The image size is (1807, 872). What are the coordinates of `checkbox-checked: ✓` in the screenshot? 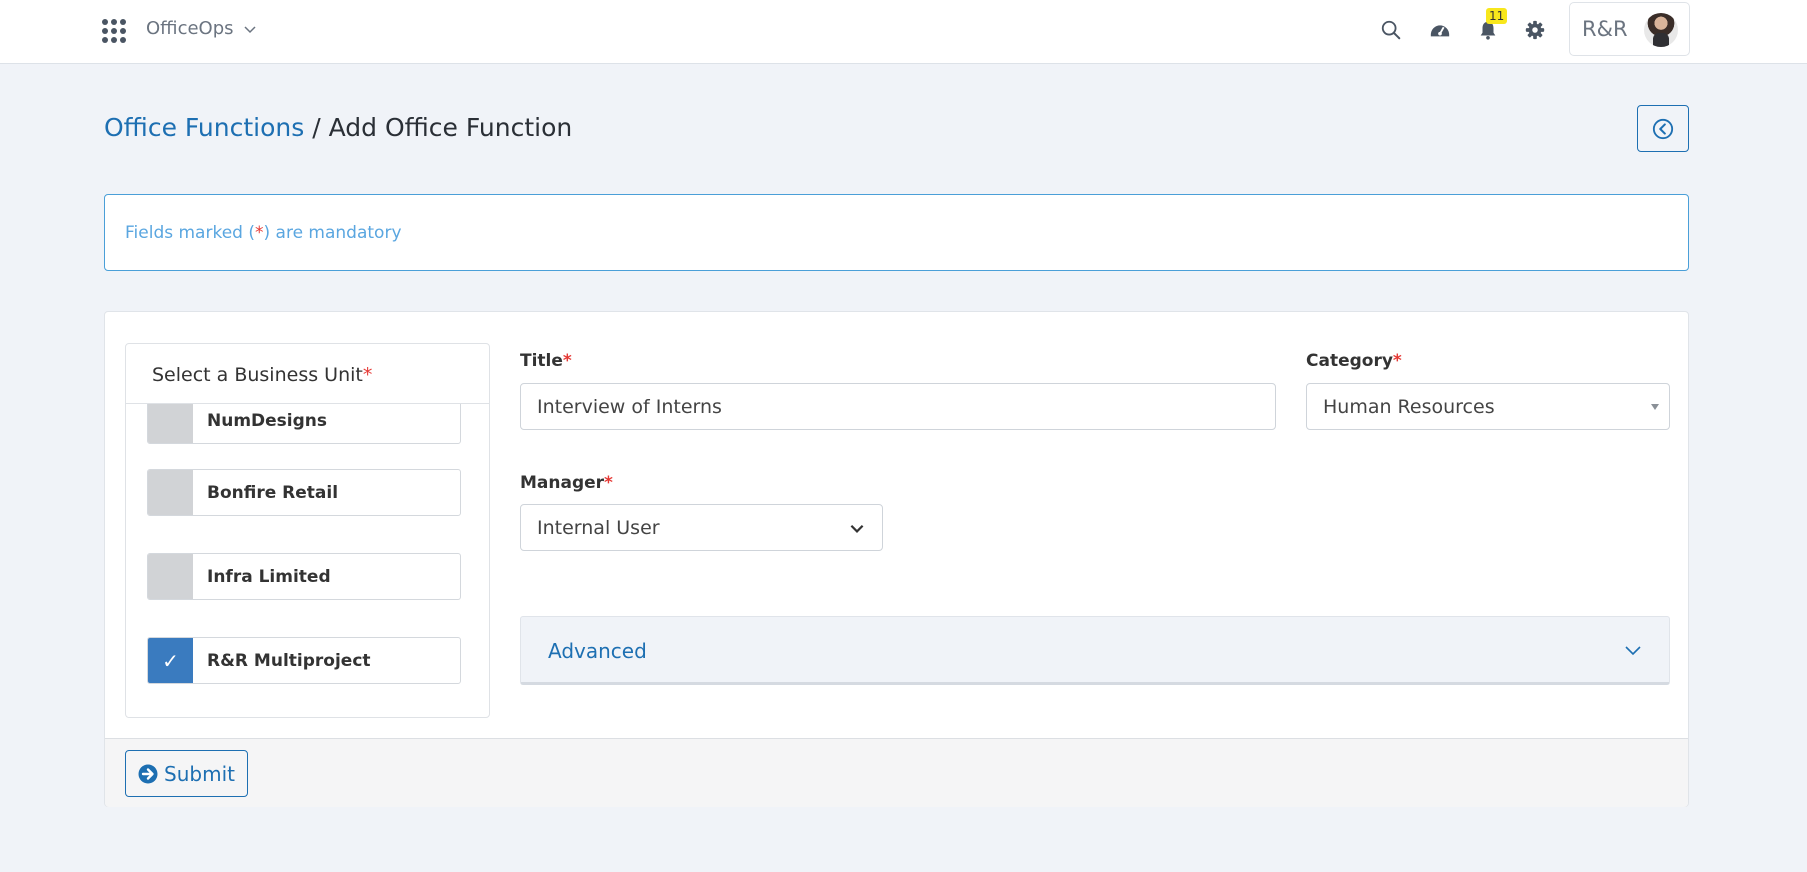 It's located at (170, 660).